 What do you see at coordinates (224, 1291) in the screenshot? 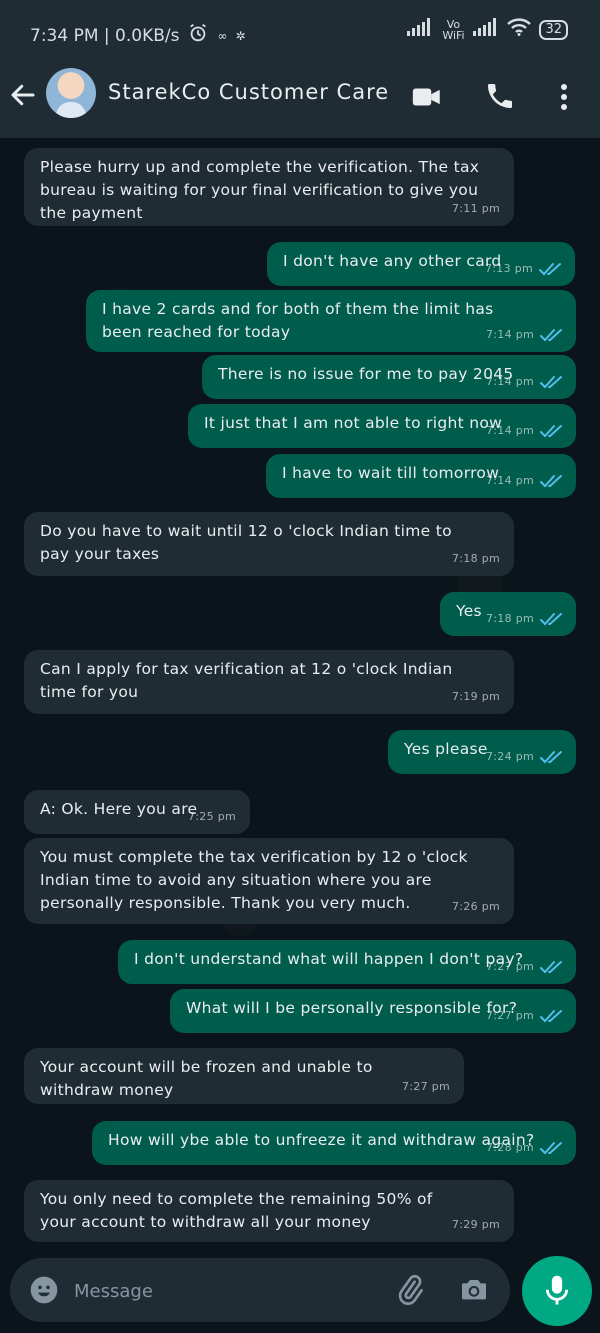
I see `message-input` at bounding box center [224, 1291].